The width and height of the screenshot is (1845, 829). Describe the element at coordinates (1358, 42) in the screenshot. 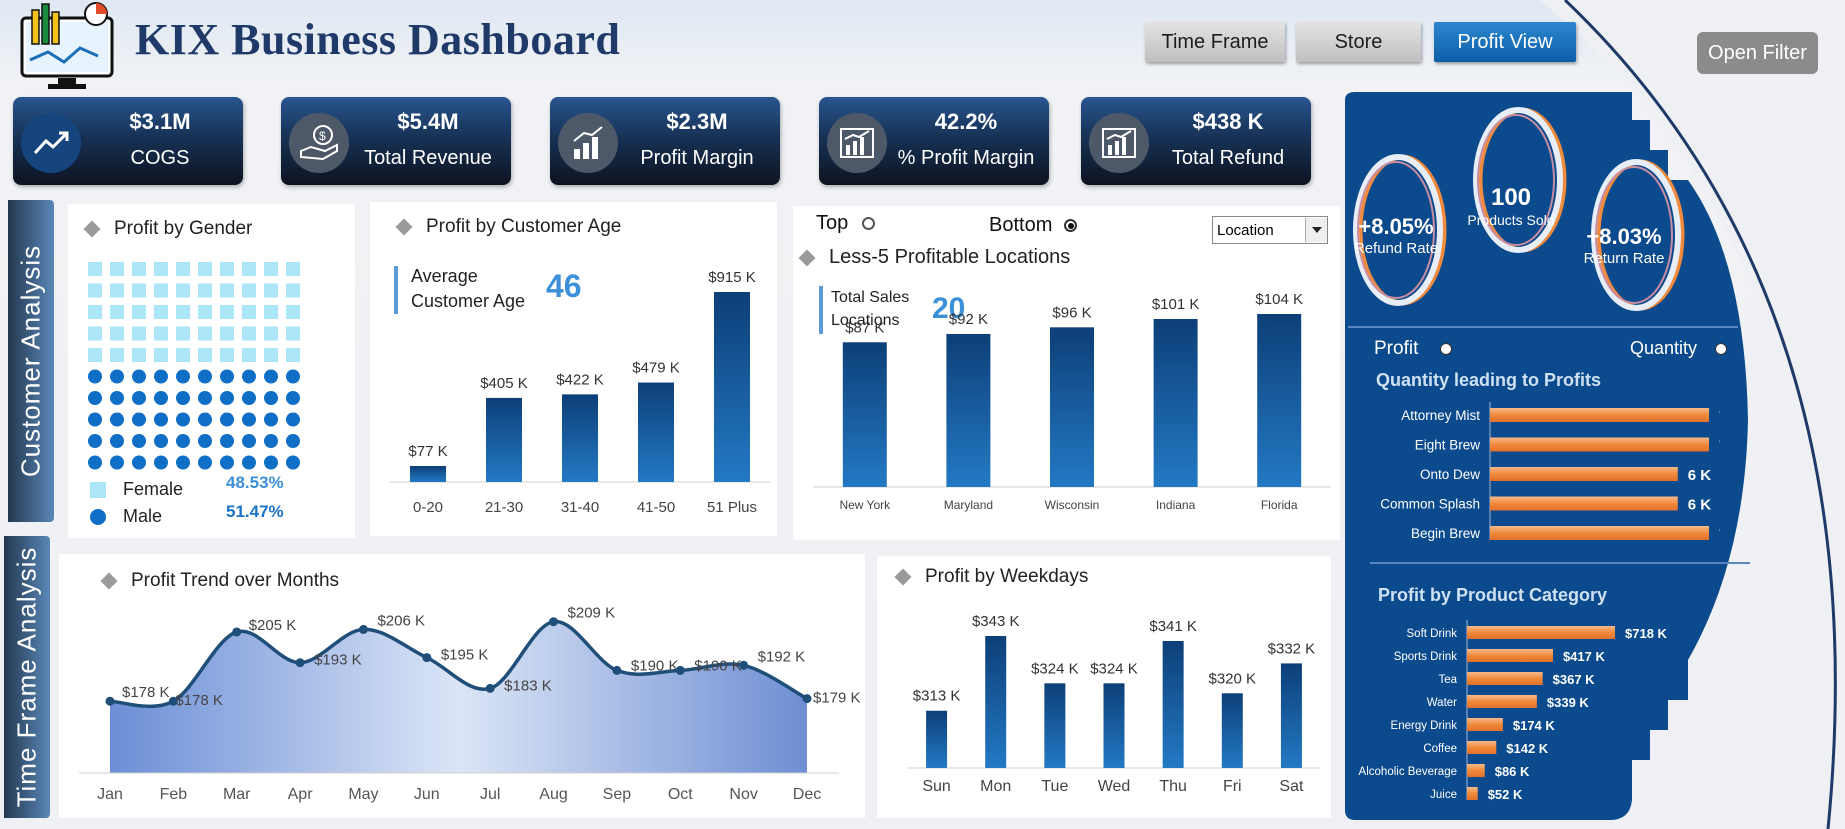

I see `store-button: Store` at that location.